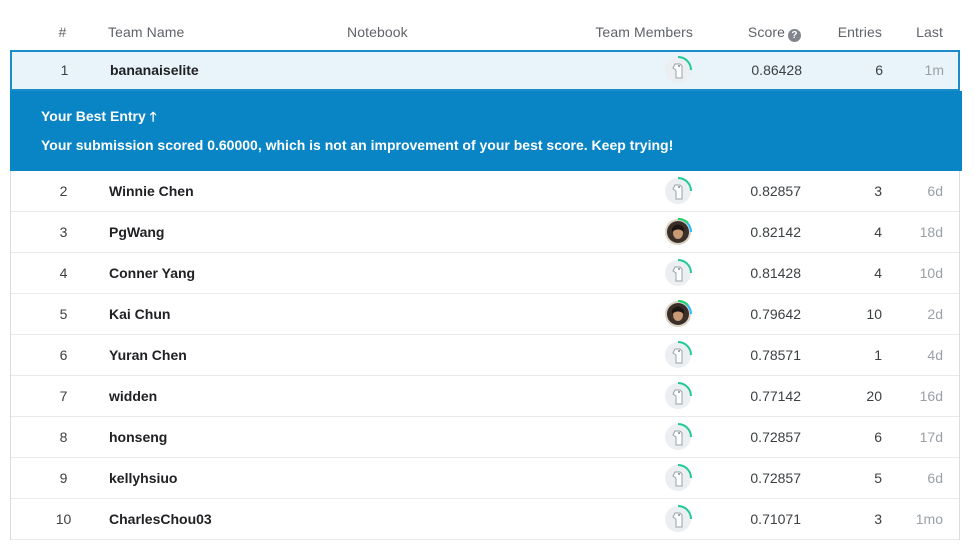 This screenshot has height=551, width=975. What do you see at coordinates (153, 116) in the screenshot?
I see `arrow-up-icon: 🡑` at bounding box center [153, 116].